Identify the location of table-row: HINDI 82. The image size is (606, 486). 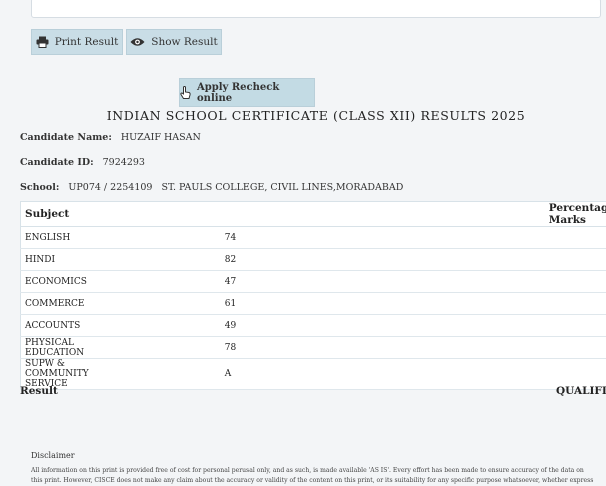
(313, 260).